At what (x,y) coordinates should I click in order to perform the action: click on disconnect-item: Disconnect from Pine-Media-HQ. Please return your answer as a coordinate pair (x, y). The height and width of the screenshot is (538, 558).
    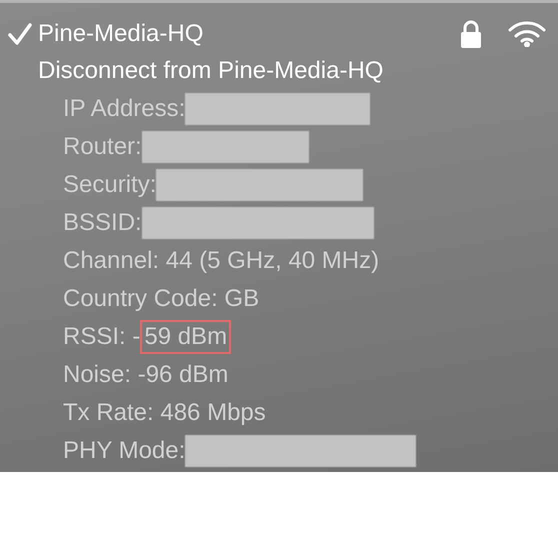
    Looking at the image, I should click on (279, 71).